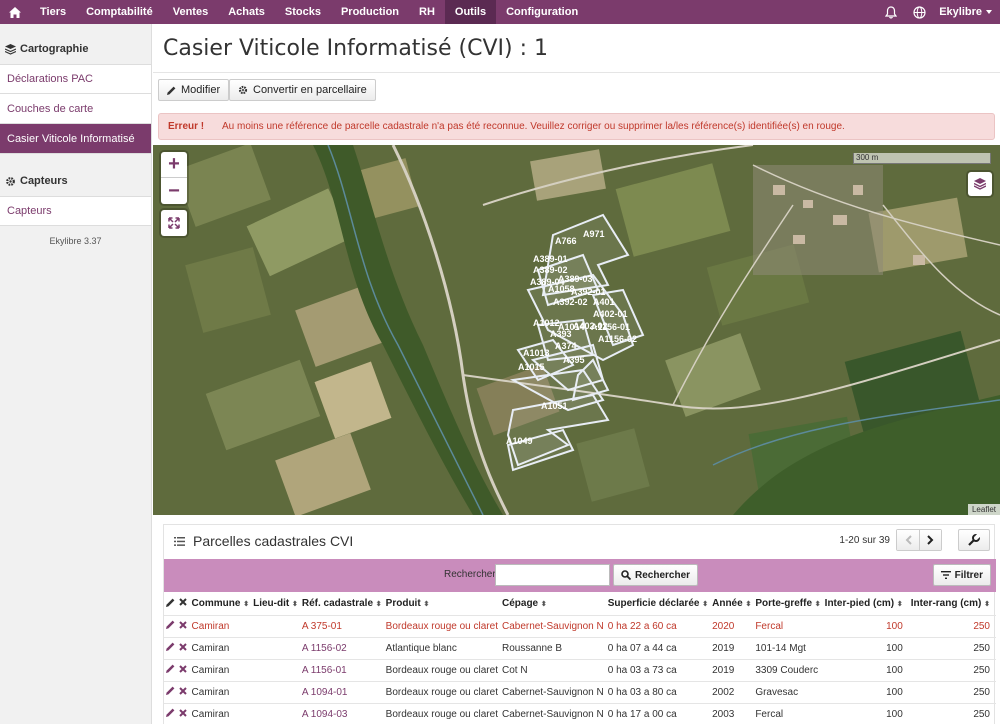 The height and width of the screenshot is (724, 1000). I want to click on sidebar-item-couches-de-carte: Couches de carte, so click(75, 109).